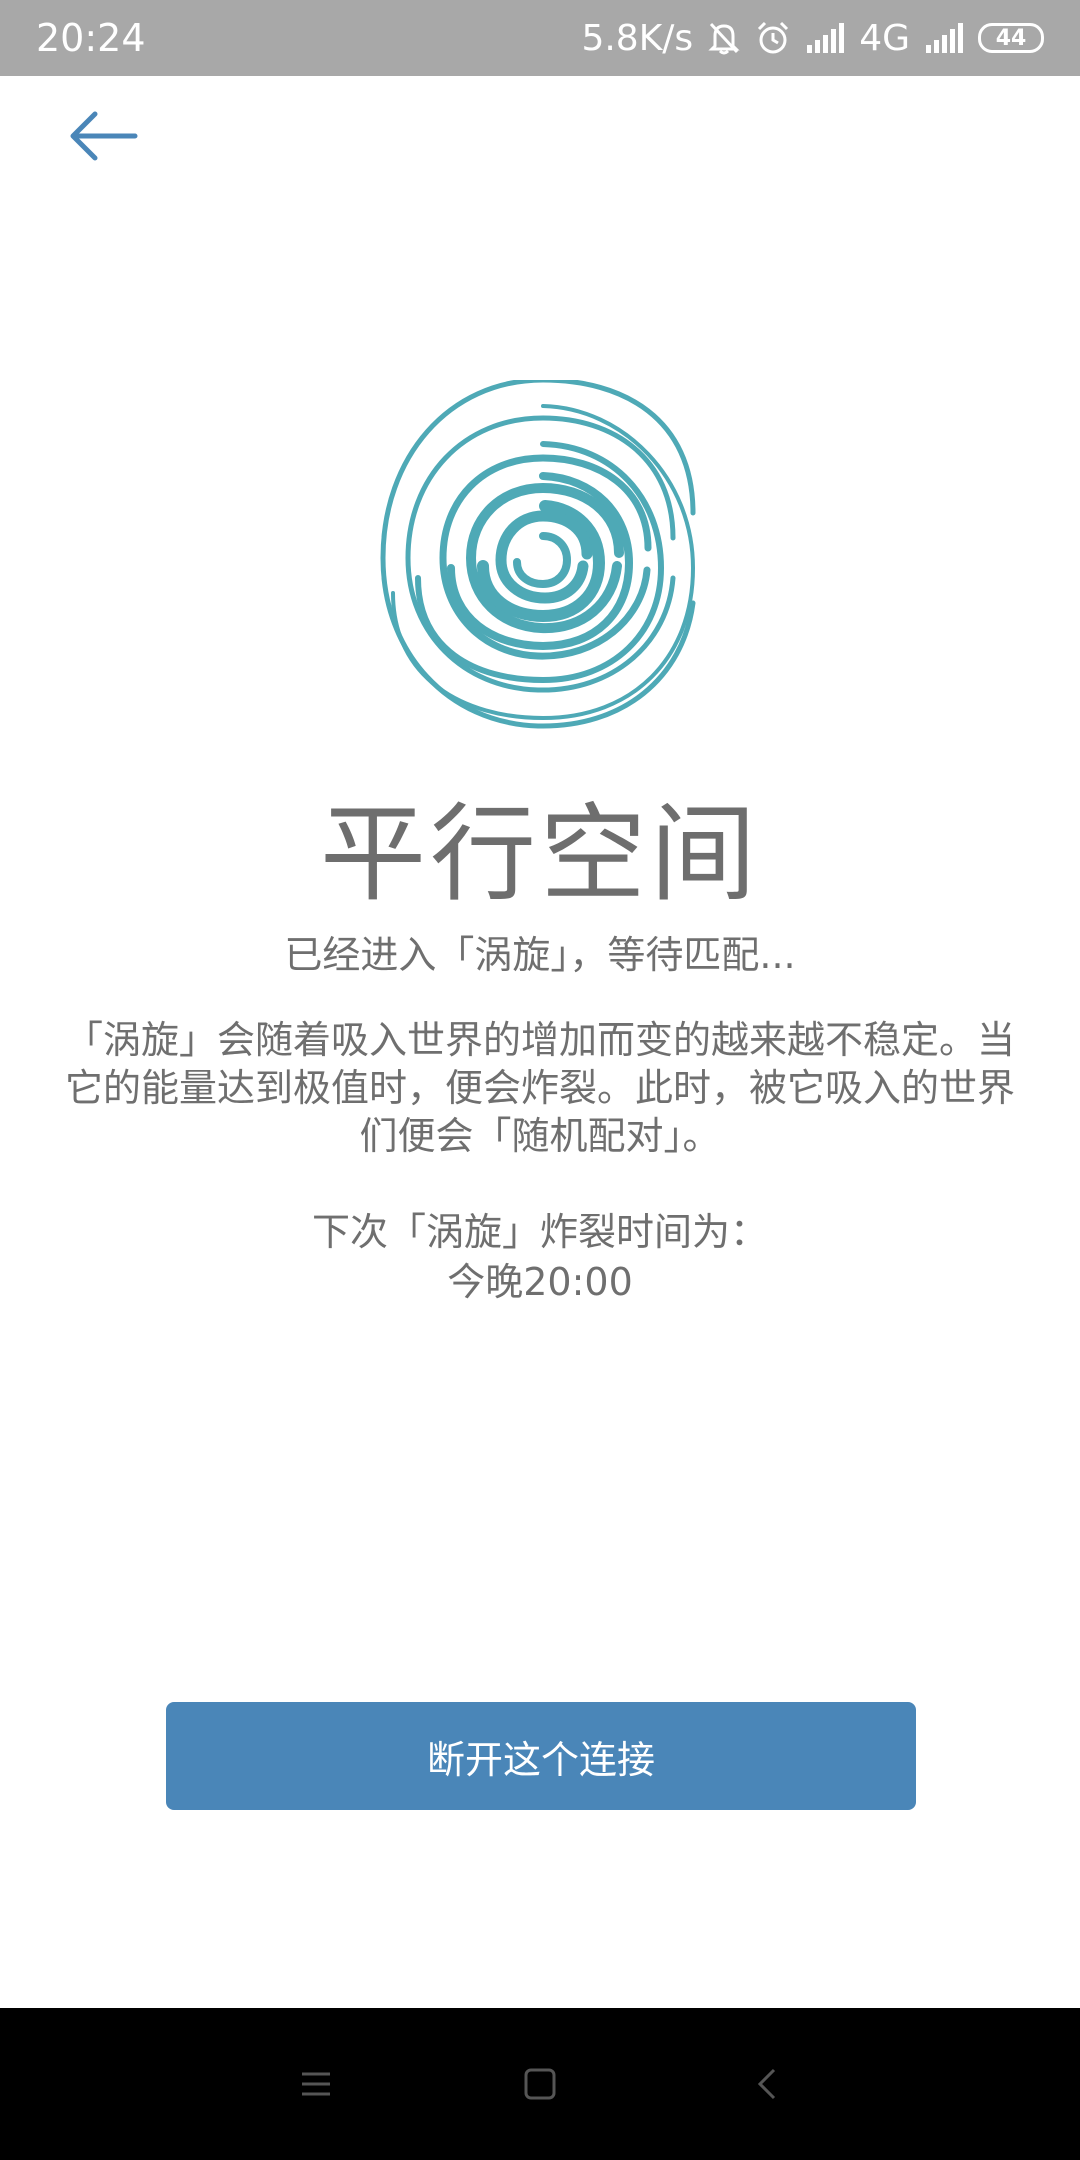 The width and height of the screenshot is (1080, 2160). I want to click on back-button, so click(103, 136).